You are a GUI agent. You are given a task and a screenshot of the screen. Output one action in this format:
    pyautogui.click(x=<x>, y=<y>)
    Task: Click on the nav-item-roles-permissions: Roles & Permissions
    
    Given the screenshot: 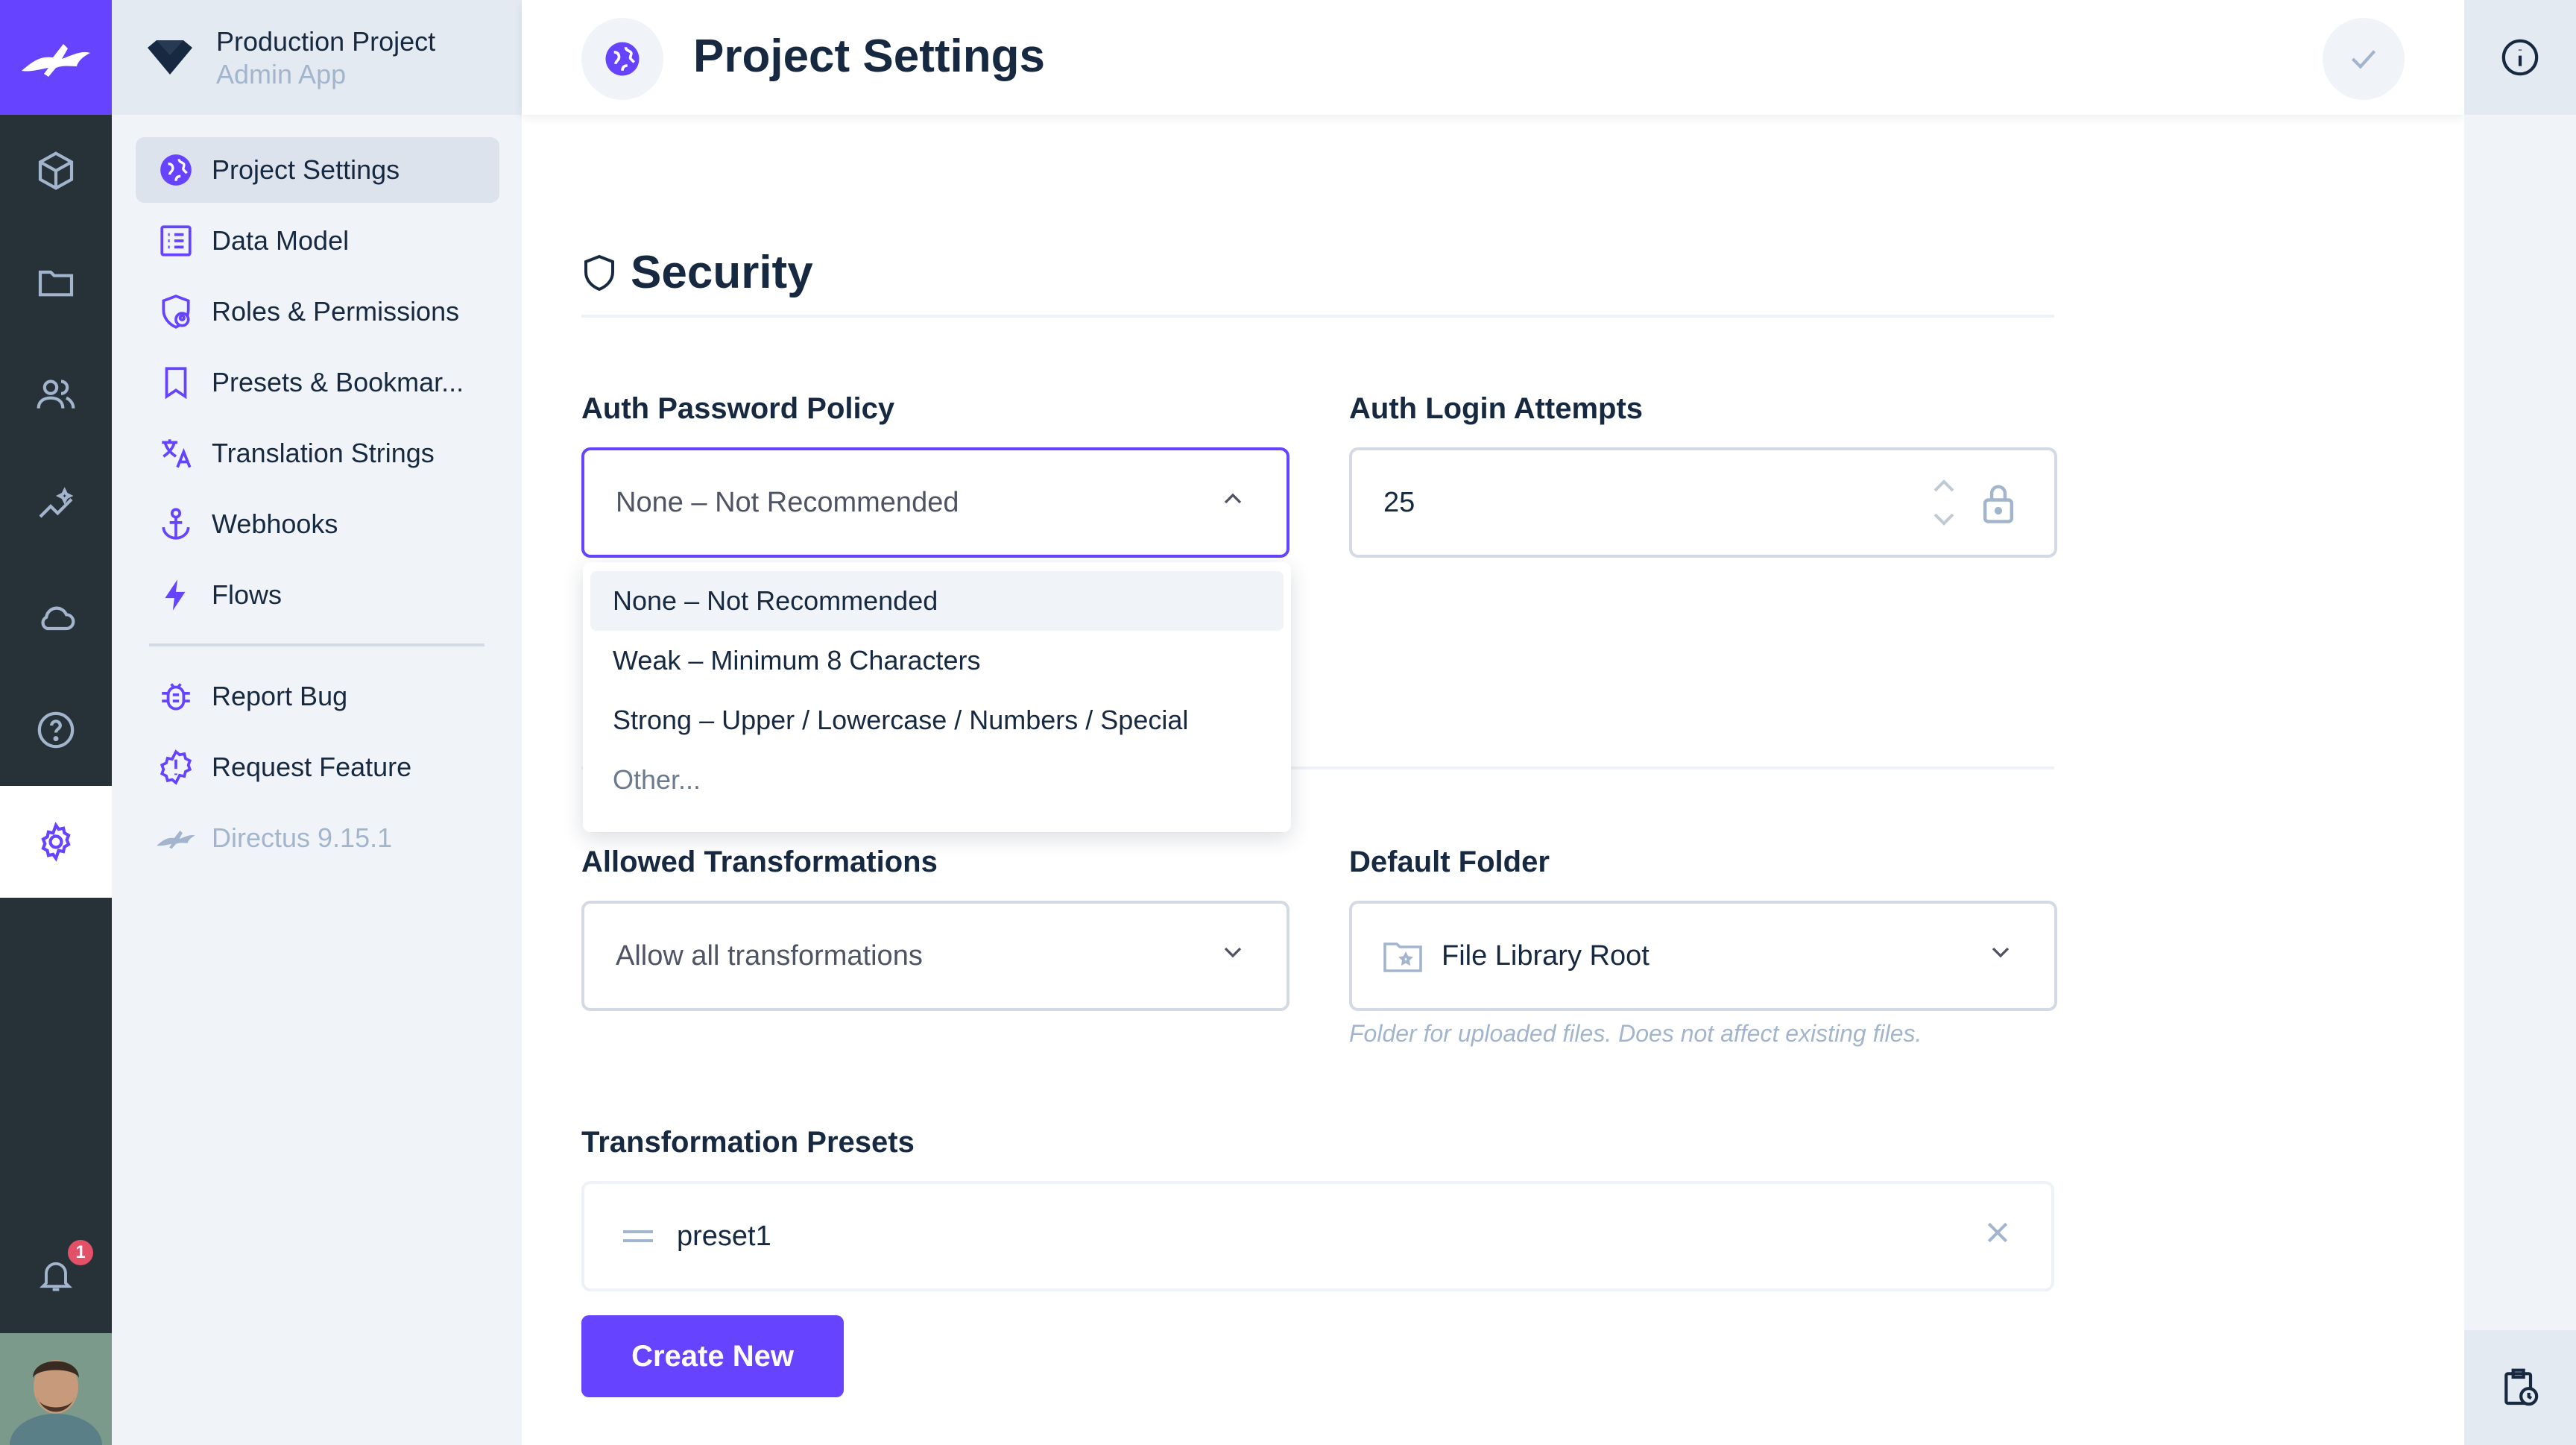 What is the action you would take?
    pyautogui.click(x=317, y=311)
    